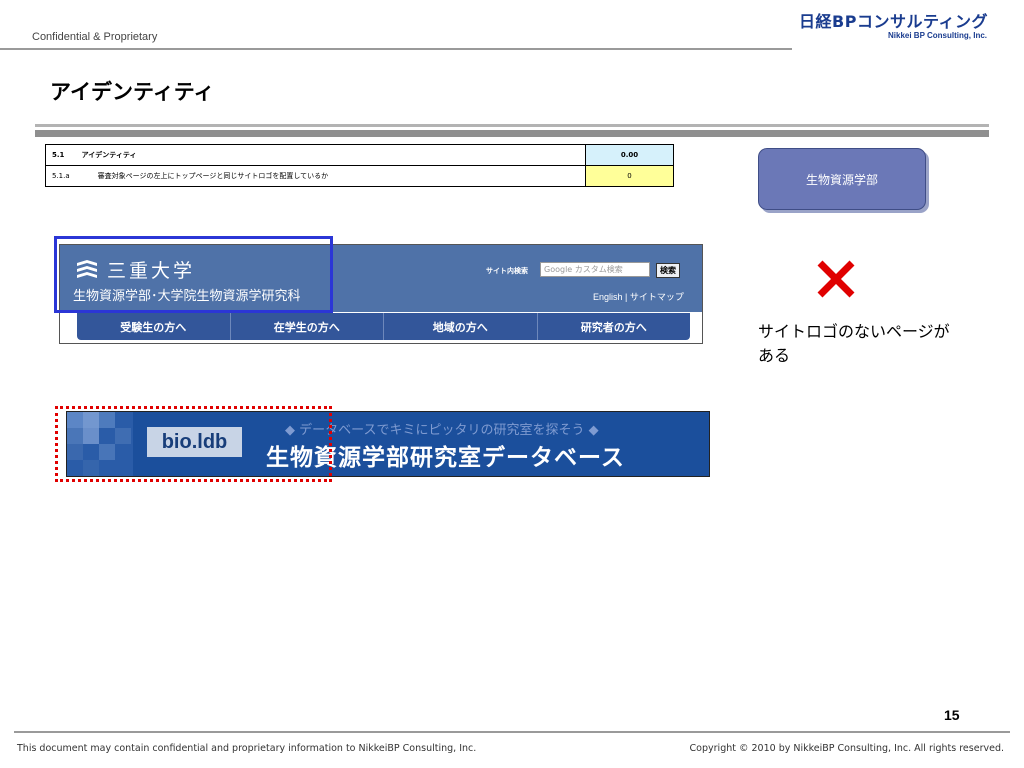 The height and width of the screenshot is (768, 1024). I want to click on criterion-number: 5.1, so click(60, 155).